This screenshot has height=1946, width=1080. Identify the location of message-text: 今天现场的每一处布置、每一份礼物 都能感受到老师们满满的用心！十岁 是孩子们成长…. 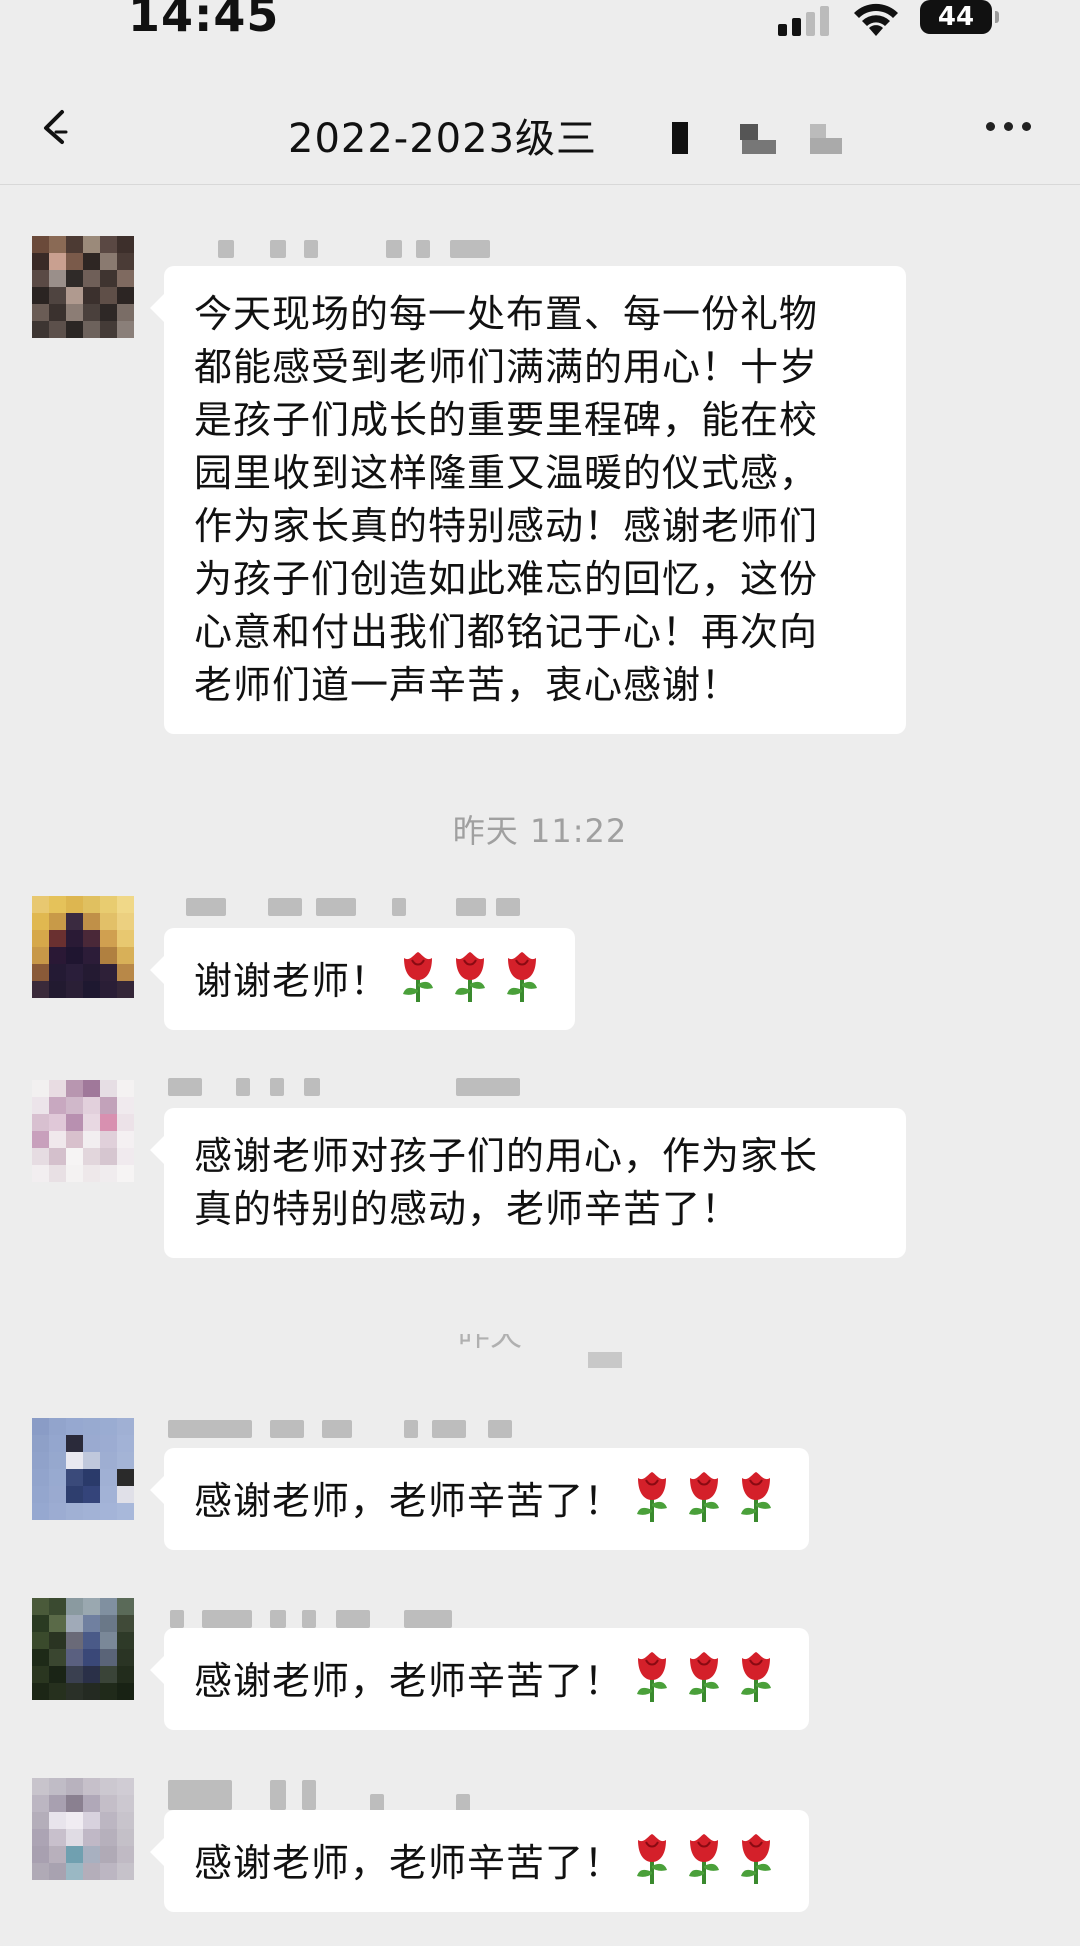
(506, 499).